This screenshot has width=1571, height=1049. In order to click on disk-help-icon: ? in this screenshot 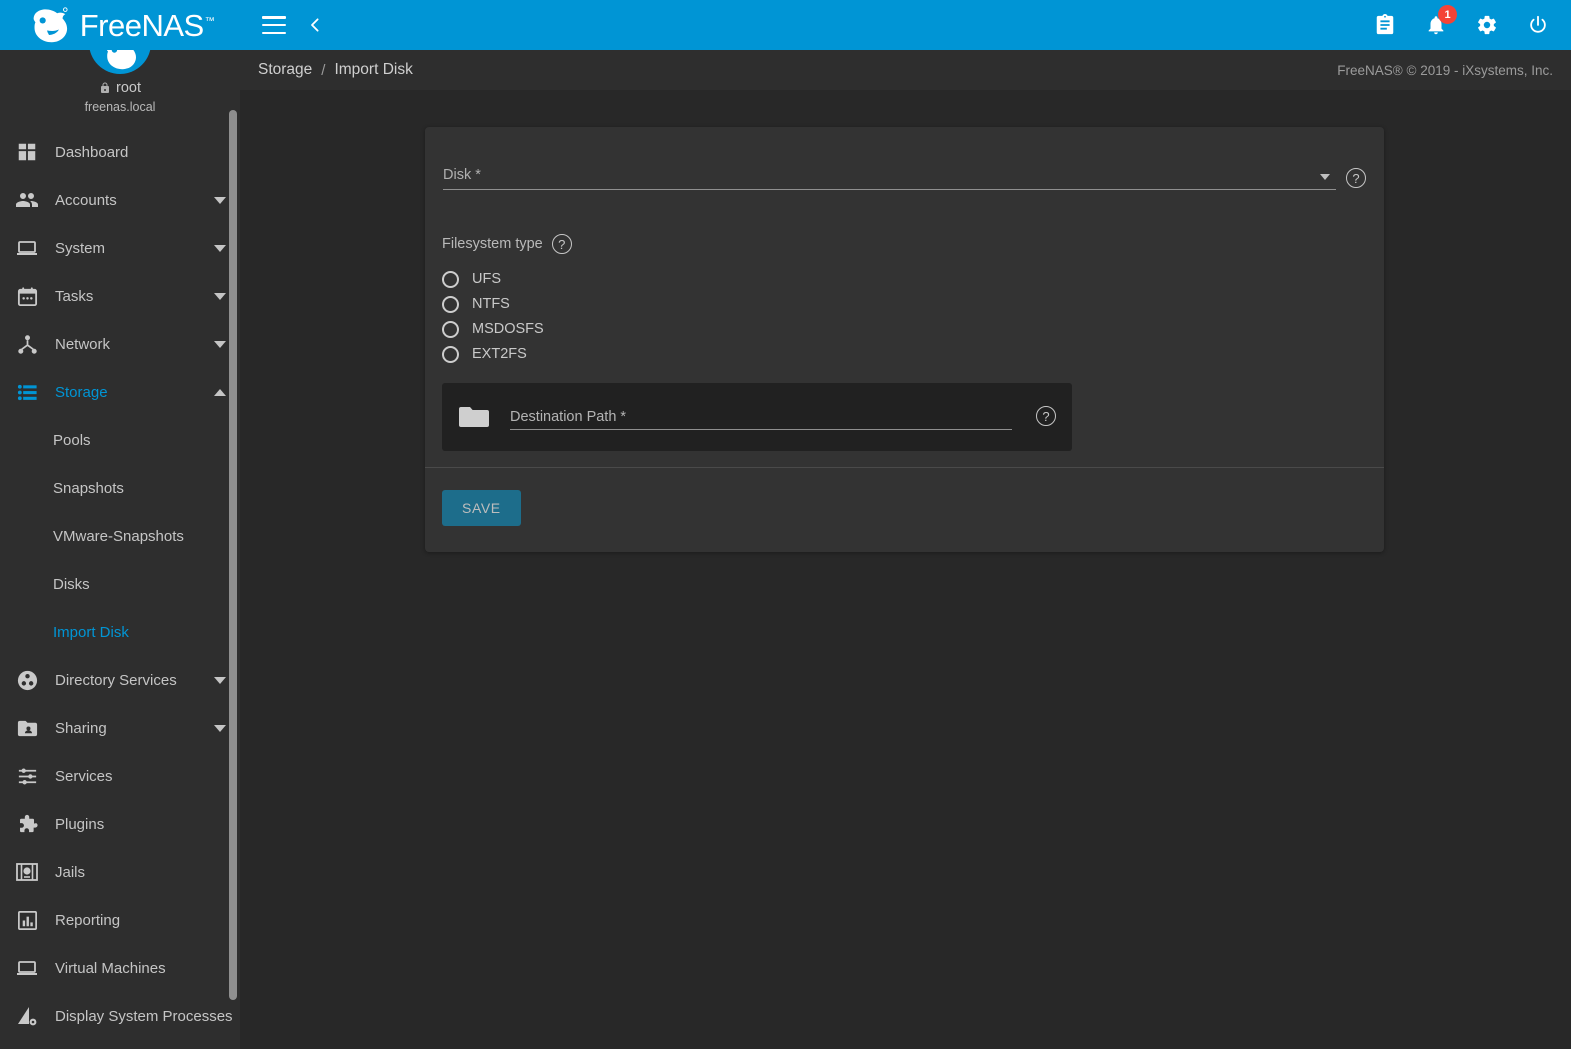, I will do `click(1356, 178)`.